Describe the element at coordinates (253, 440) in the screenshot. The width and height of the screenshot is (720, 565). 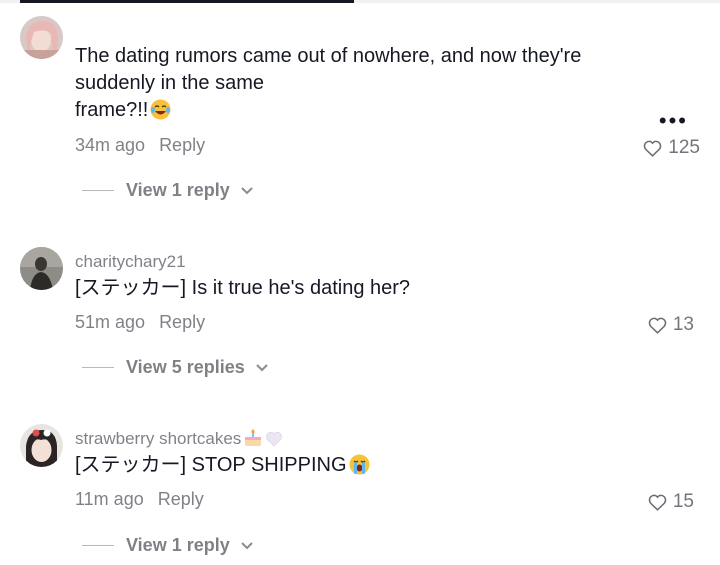
I see `cake-icon` at that location.